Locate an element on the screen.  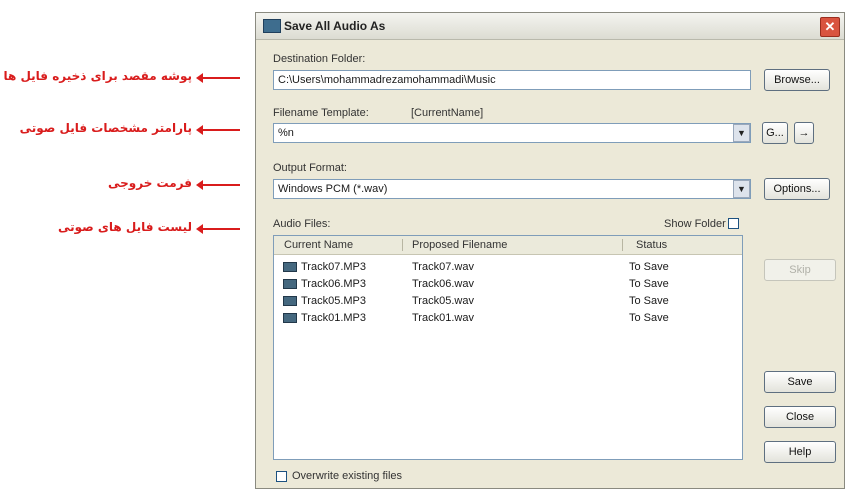
proposed-filename: Track06.wav is located at coordinates (443, 284).